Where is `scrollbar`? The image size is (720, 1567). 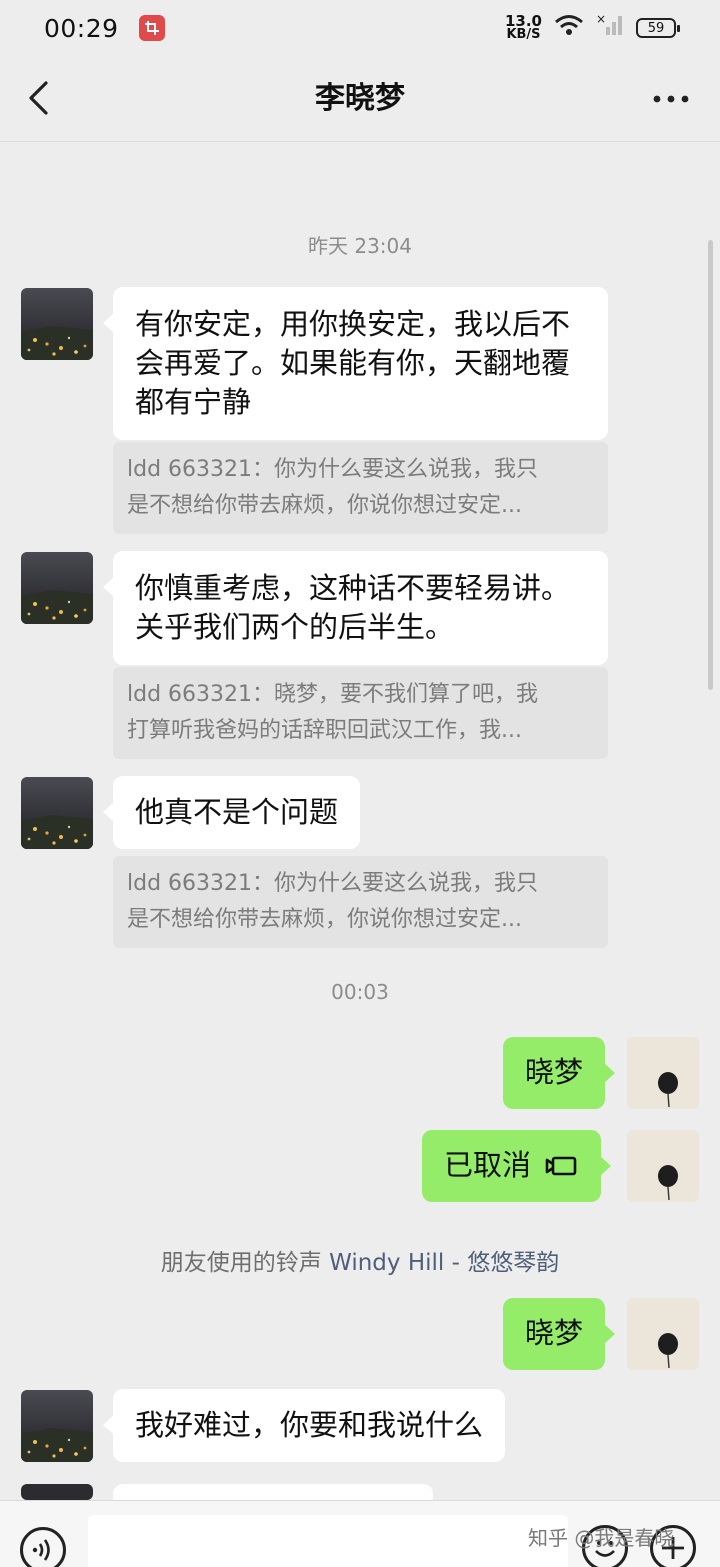 scrollbar is located at coordinates (710, 465).